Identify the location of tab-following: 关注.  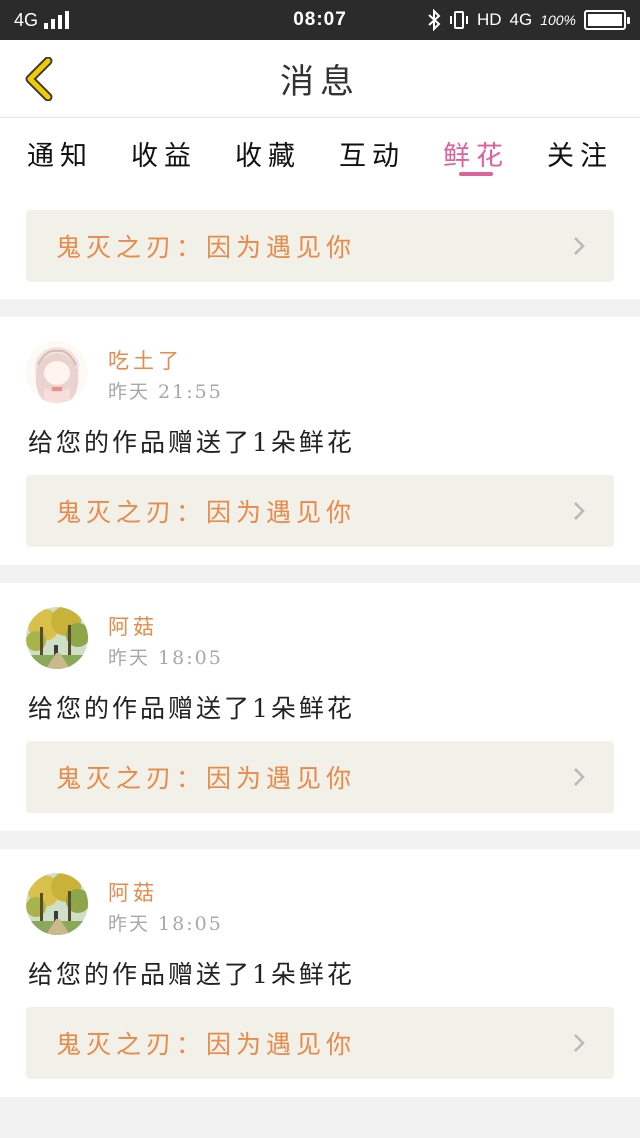
(580, 153).